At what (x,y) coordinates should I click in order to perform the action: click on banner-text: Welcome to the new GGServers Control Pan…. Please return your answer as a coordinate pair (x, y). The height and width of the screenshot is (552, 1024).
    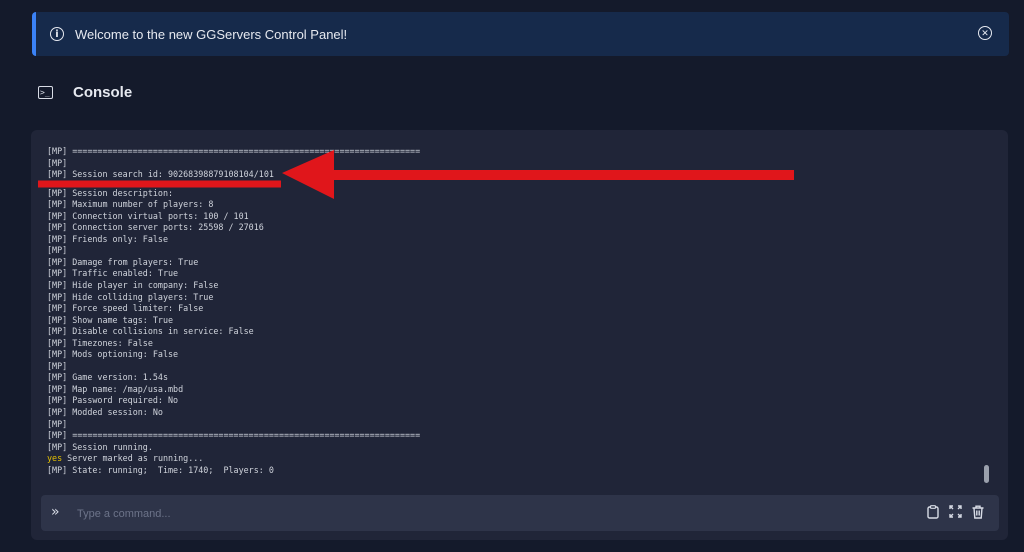
    Looking at the image, I should click on (211, 34).